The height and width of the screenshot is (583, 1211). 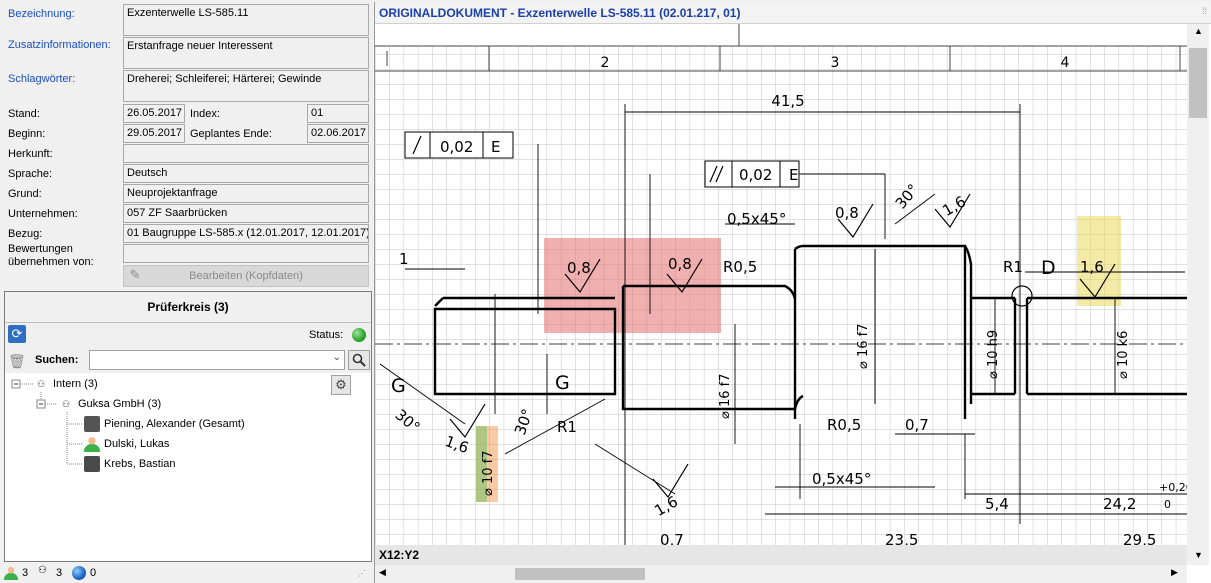 I want to click on gear-icon: ⚙, so click(x=341, y=385).